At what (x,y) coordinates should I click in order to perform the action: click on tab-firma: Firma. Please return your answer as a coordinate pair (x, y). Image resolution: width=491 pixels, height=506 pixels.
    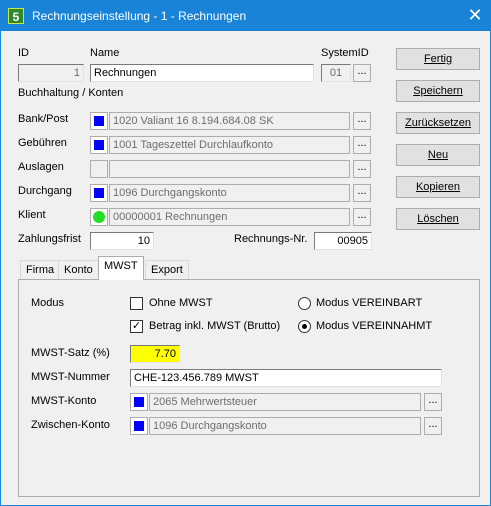
    Looking at the image, I should click on (40, 269).